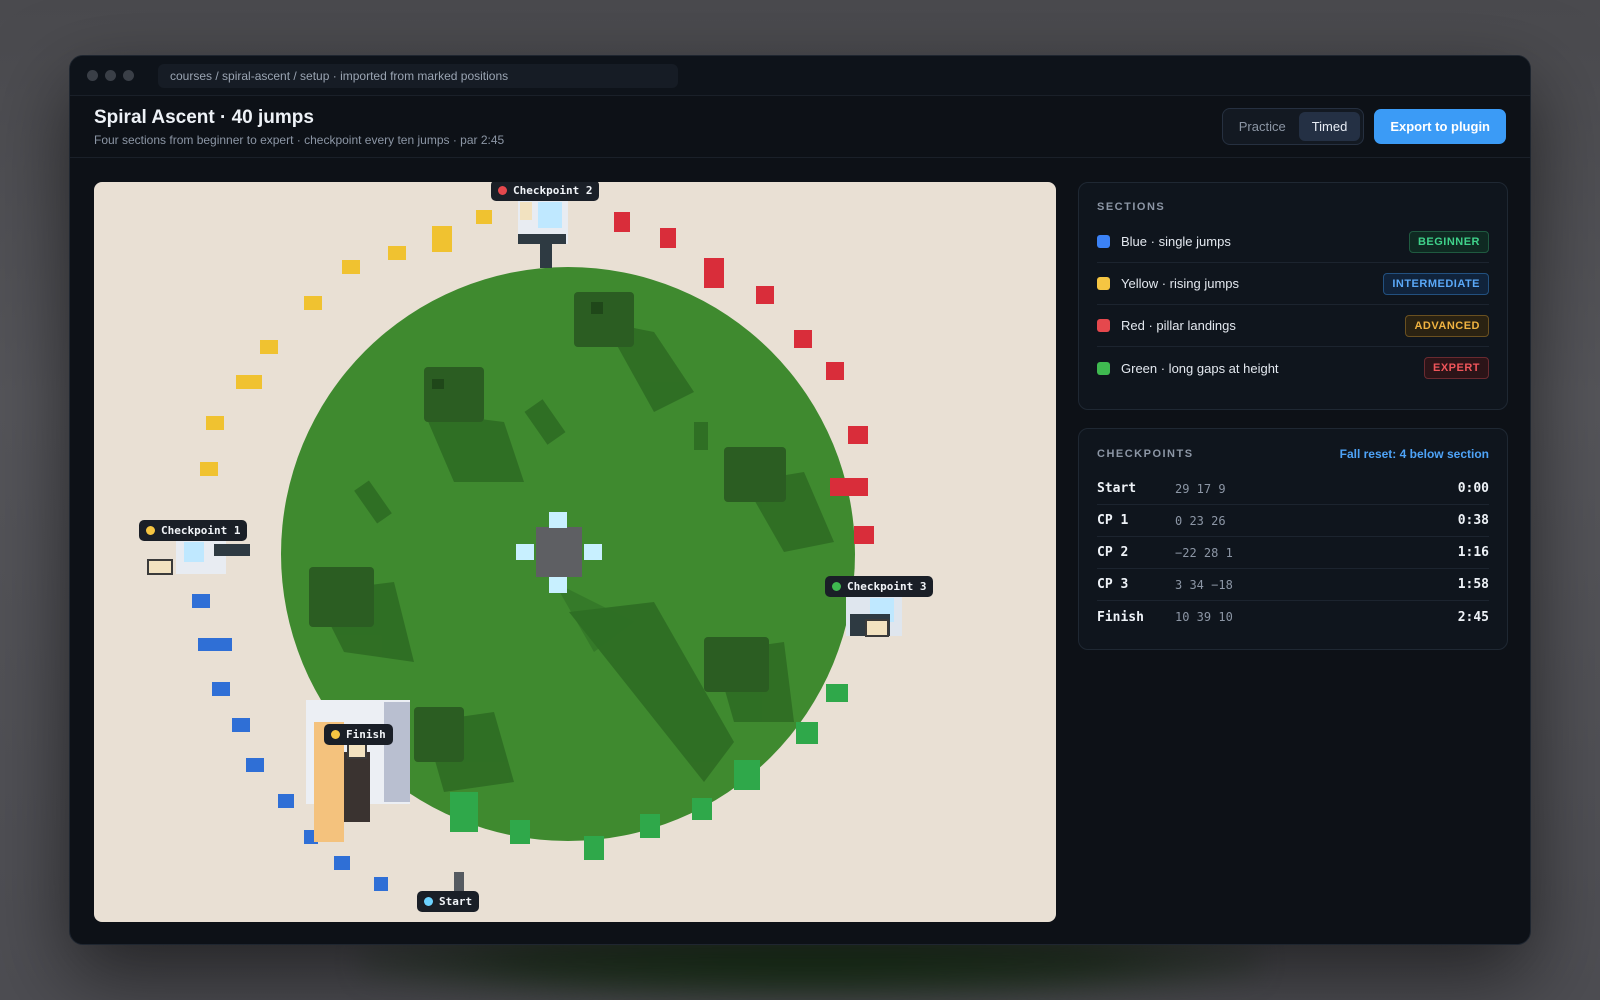 The width and height of the screenshot is (1600, 1000). What do you see at coordinates (1200, 520) in the screenshot?
I see `checkpoint-coords: 0 23 26` at bounding box center [1200, 520].